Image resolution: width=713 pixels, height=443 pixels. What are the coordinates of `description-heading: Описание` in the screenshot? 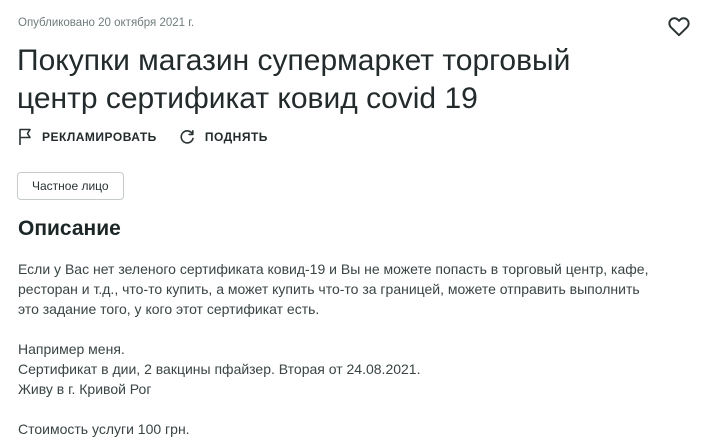 It's located at (69, 228).